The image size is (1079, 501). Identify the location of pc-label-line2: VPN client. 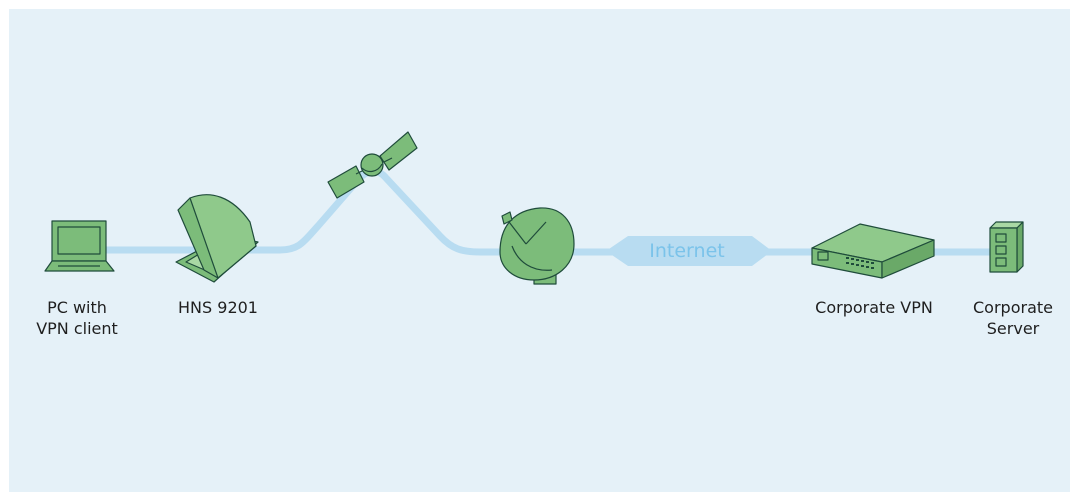
(77, 328).